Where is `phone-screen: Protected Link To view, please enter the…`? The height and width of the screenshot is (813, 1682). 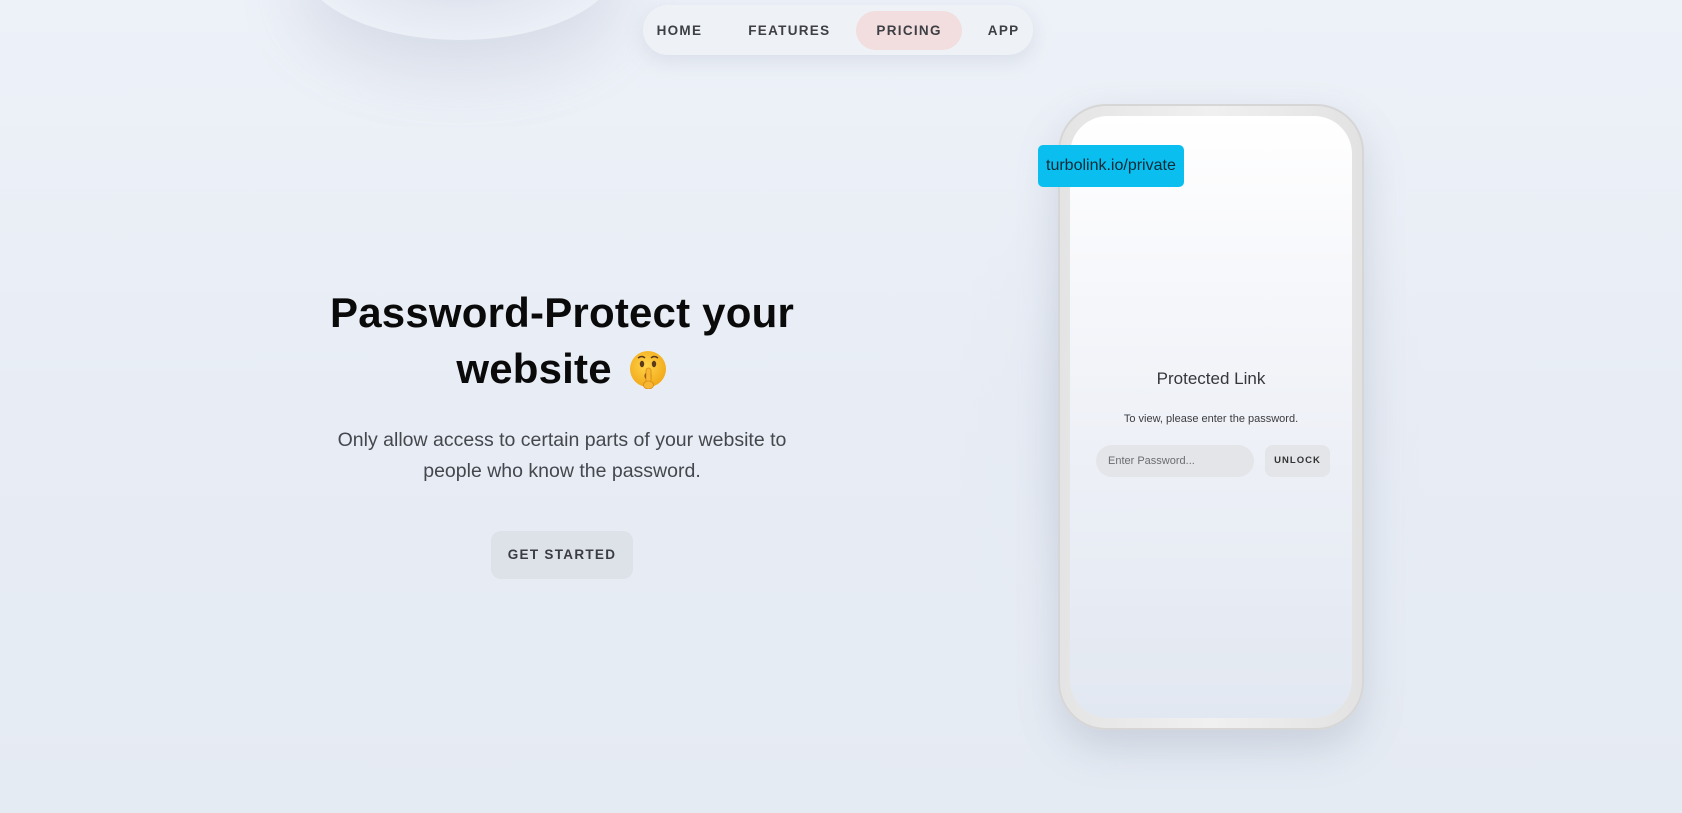 phone-screen: Protected Link To view, please enter the… is located at coordinates (1211, 417).